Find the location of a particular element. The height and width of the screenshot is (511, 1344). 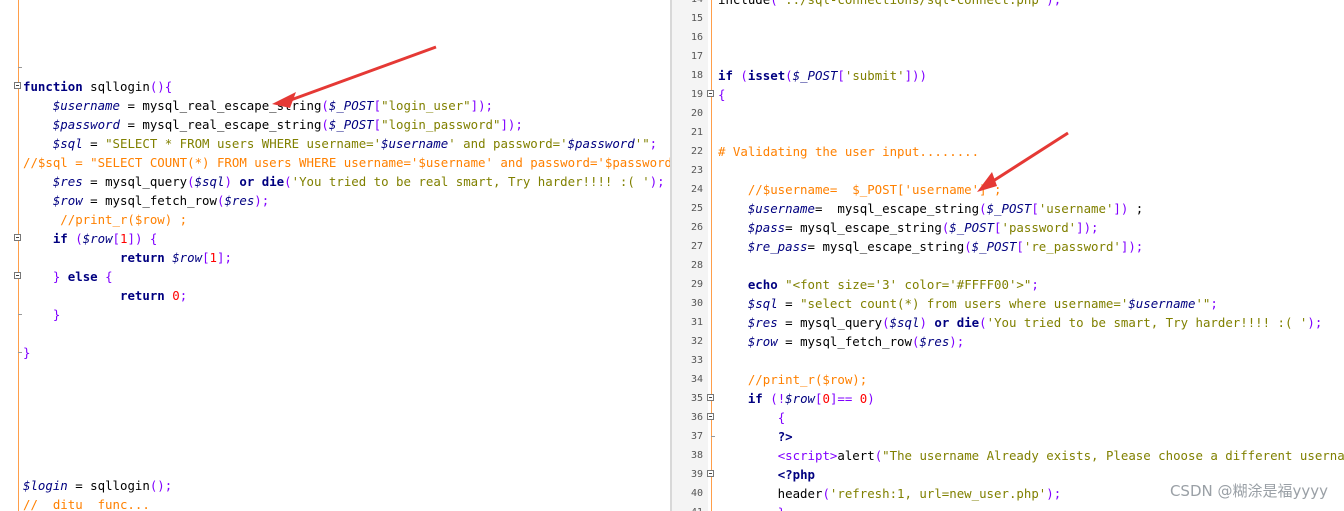

code-line: 34 //print_r($row); is located at coordinates (1008, 379).